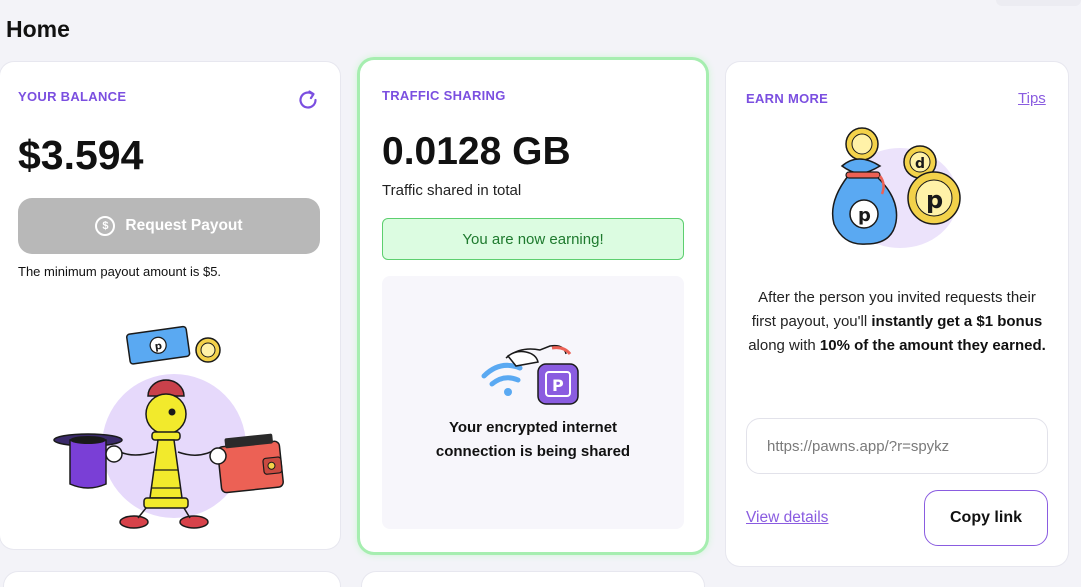 Image resolution: width=1081 pixels, height=587 pixels. What do you see at coordinates (932, 345) in the screenshot?
I see `referral-desc-bold-2: 10% of the amount they earned.` at bounding box center [932, 345].